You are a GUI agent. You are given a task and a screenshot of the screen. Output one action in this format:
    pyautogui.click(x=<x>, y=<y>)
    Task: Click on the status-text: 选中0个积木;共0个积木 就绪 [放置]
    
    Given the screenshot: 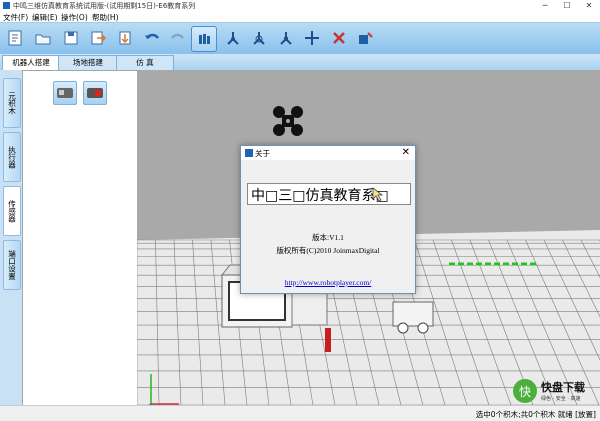 What is the action you would take?
    pyautogui.click(x=536, y=414)
    